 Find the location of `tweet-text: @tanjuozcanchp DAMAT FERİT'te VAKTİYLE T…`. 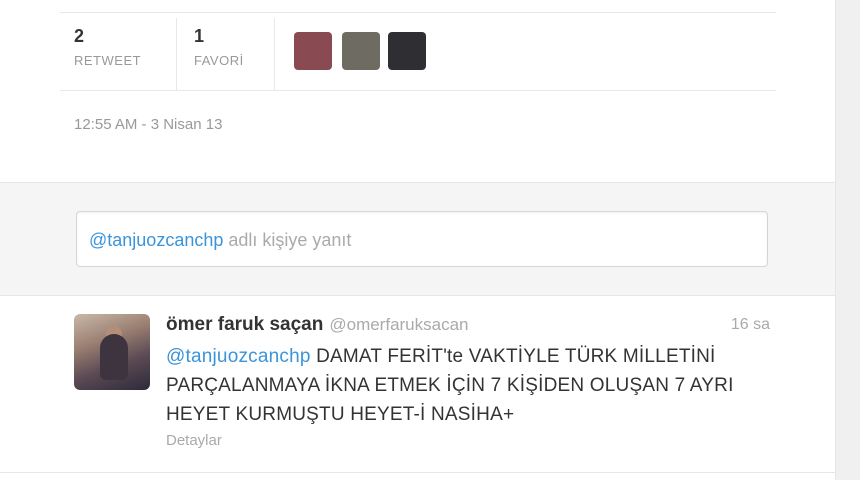

tweet-text: @tanjuozcanchp DAMAT FERİT'te VAKTİYLE T… is located at coordinates (466, 385).